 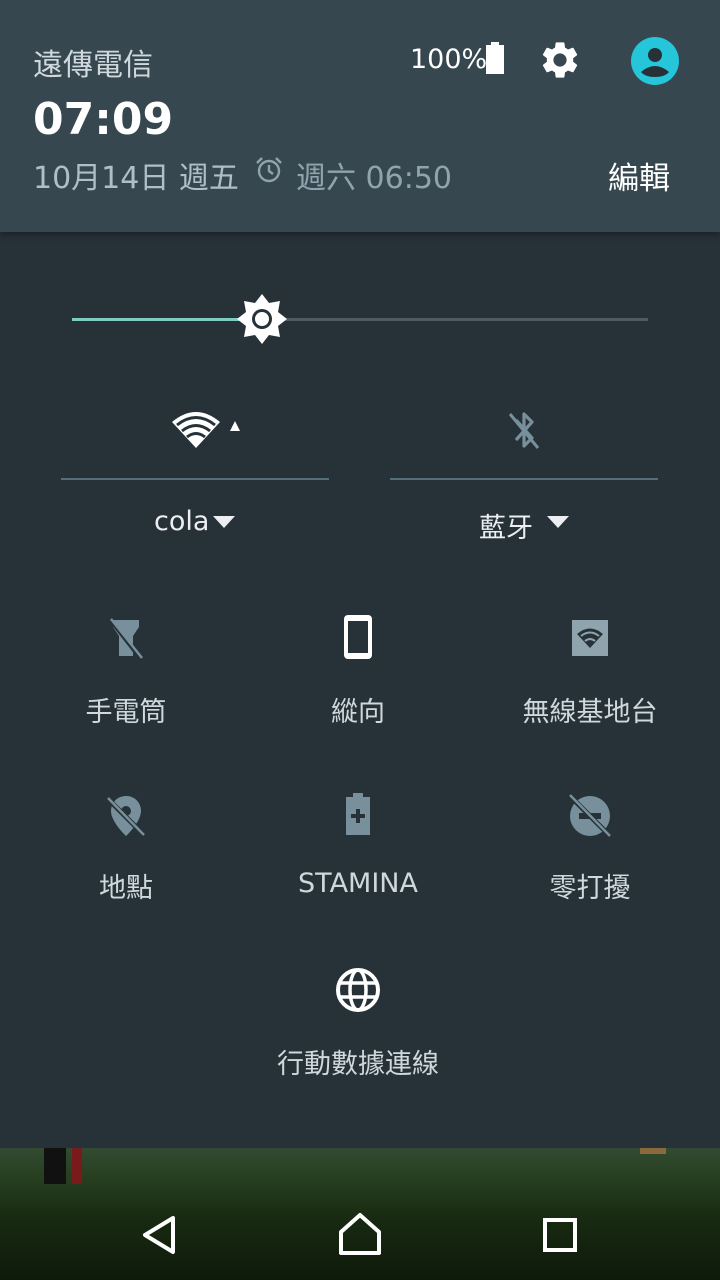 What do you see at coordinates (269, 170) in the screenshot?
I see `alarm-clock-icon` at bounding box center [269, 170].